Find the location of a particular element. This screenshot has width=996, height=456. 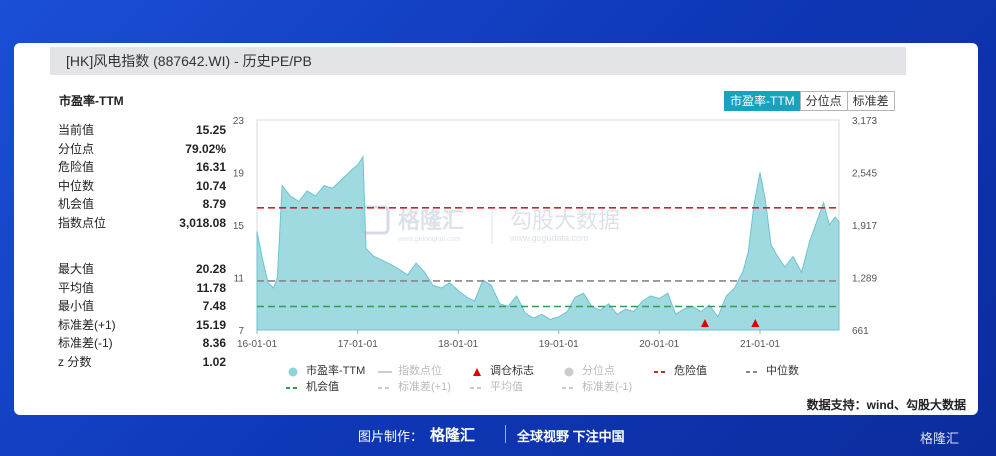

watermark-brand-url: www.gelonghui.com is located at coordinates (428, 239).